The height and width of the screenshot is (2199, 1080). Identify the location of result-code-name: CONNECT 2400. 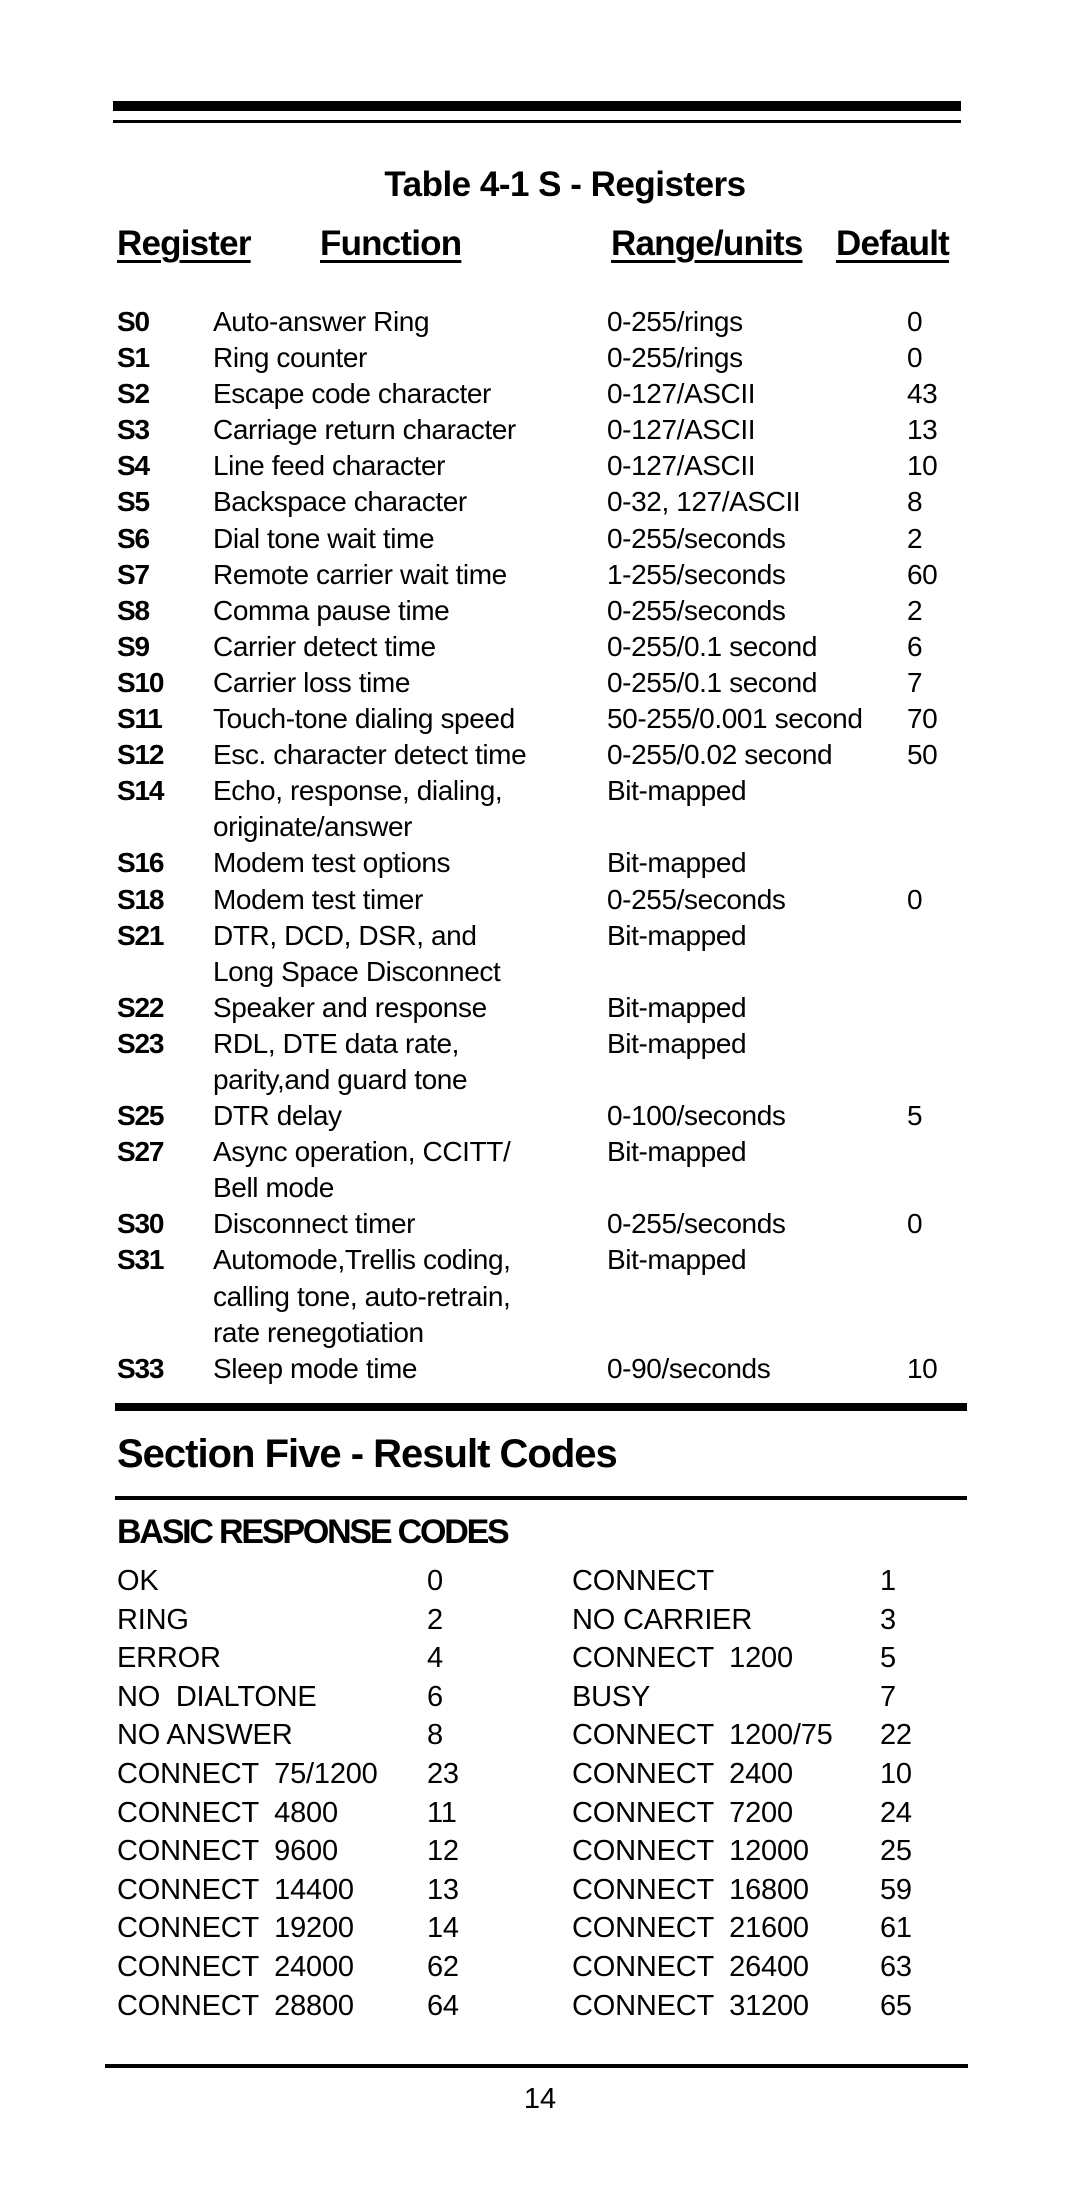
(682, 1773).